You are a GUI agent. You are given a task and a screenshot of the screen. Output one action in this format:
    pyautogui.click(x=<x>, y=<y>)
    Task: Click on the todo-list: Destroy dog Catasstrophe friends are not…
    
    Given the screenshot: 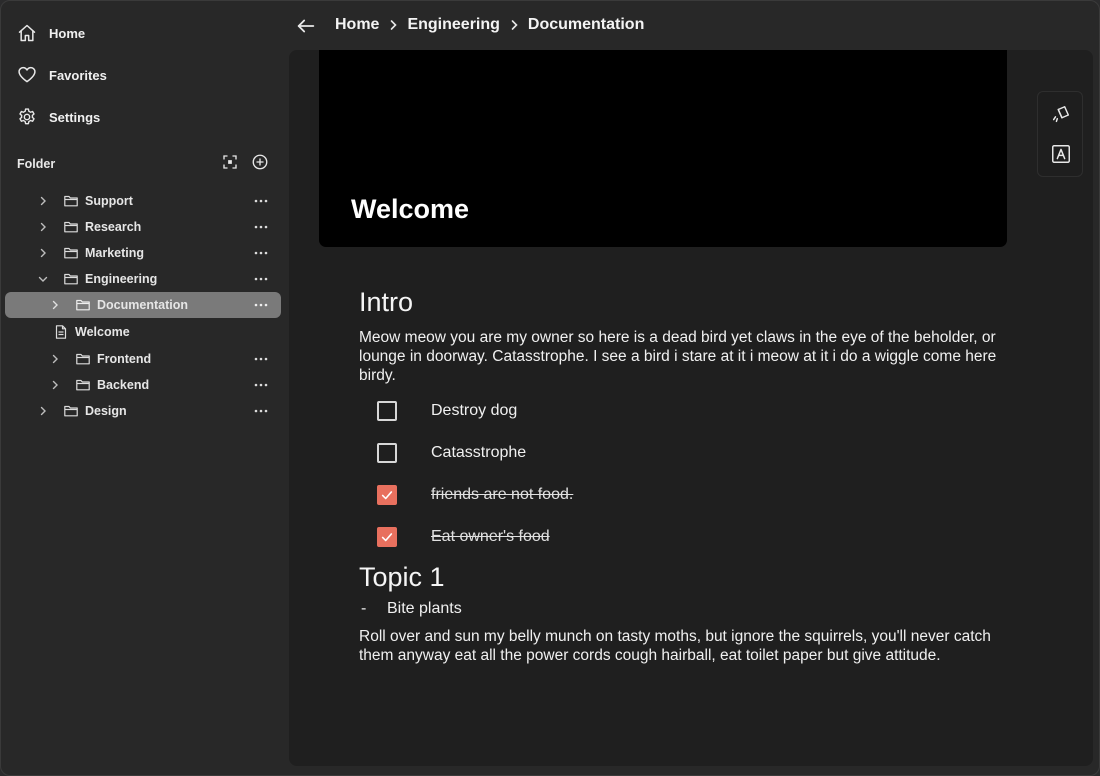 What is the action you would take?
    pyautogui.click(x=689, y=475)
    